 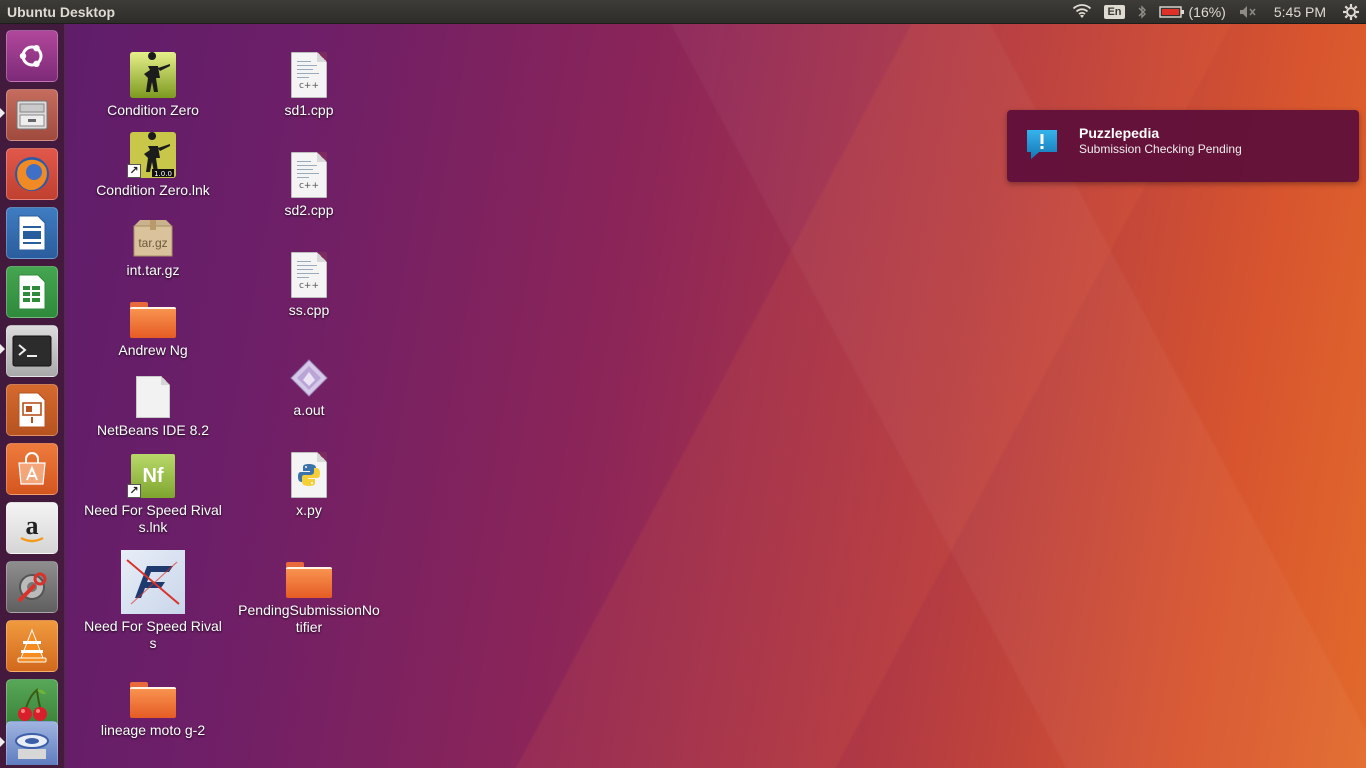 I want to click on desktop-icon-netbeans: NetBeans IDE 8.2, so click(x=153, y=402).